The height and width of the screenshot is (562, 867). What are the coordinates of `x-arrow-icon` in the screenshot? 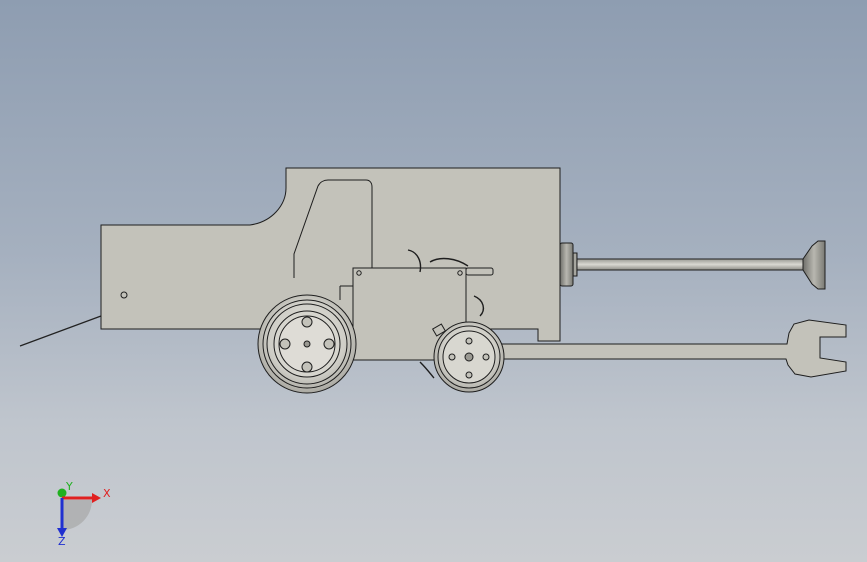 It's located at (96, 498).